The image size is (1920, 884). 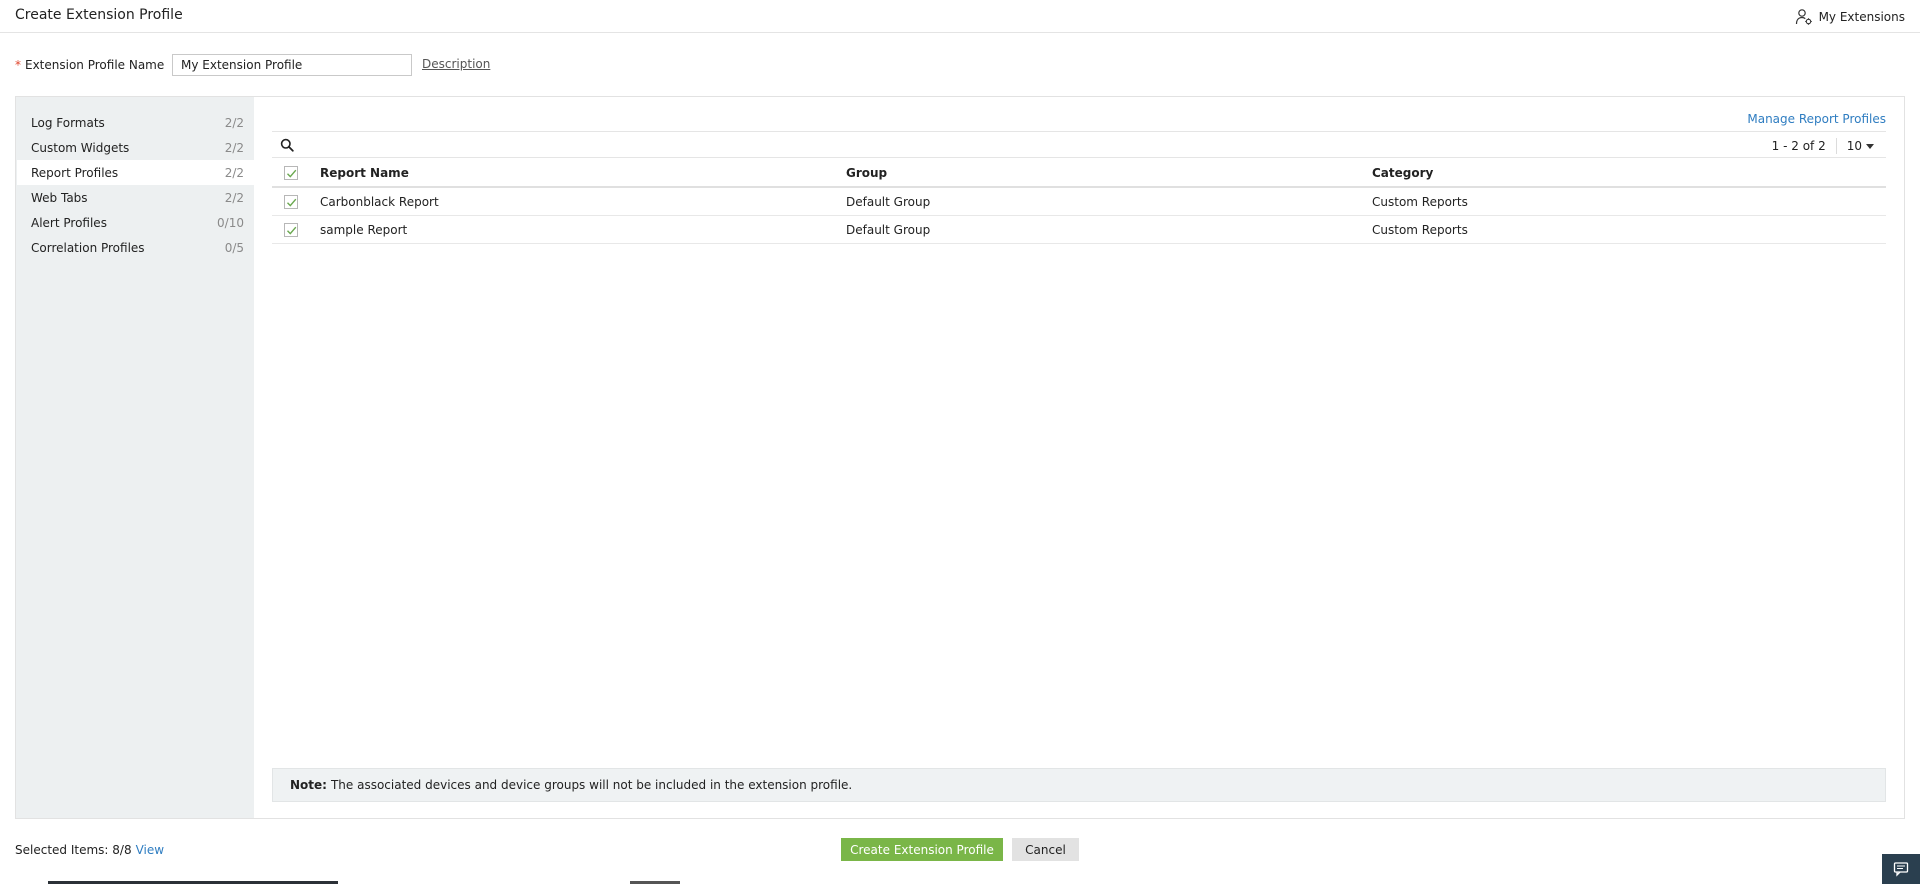 What do you see at coordinates (69, 222) in the screenshot?
I see `sidebar-item-label: Alert Profiles` at bounding box center [69, 222].